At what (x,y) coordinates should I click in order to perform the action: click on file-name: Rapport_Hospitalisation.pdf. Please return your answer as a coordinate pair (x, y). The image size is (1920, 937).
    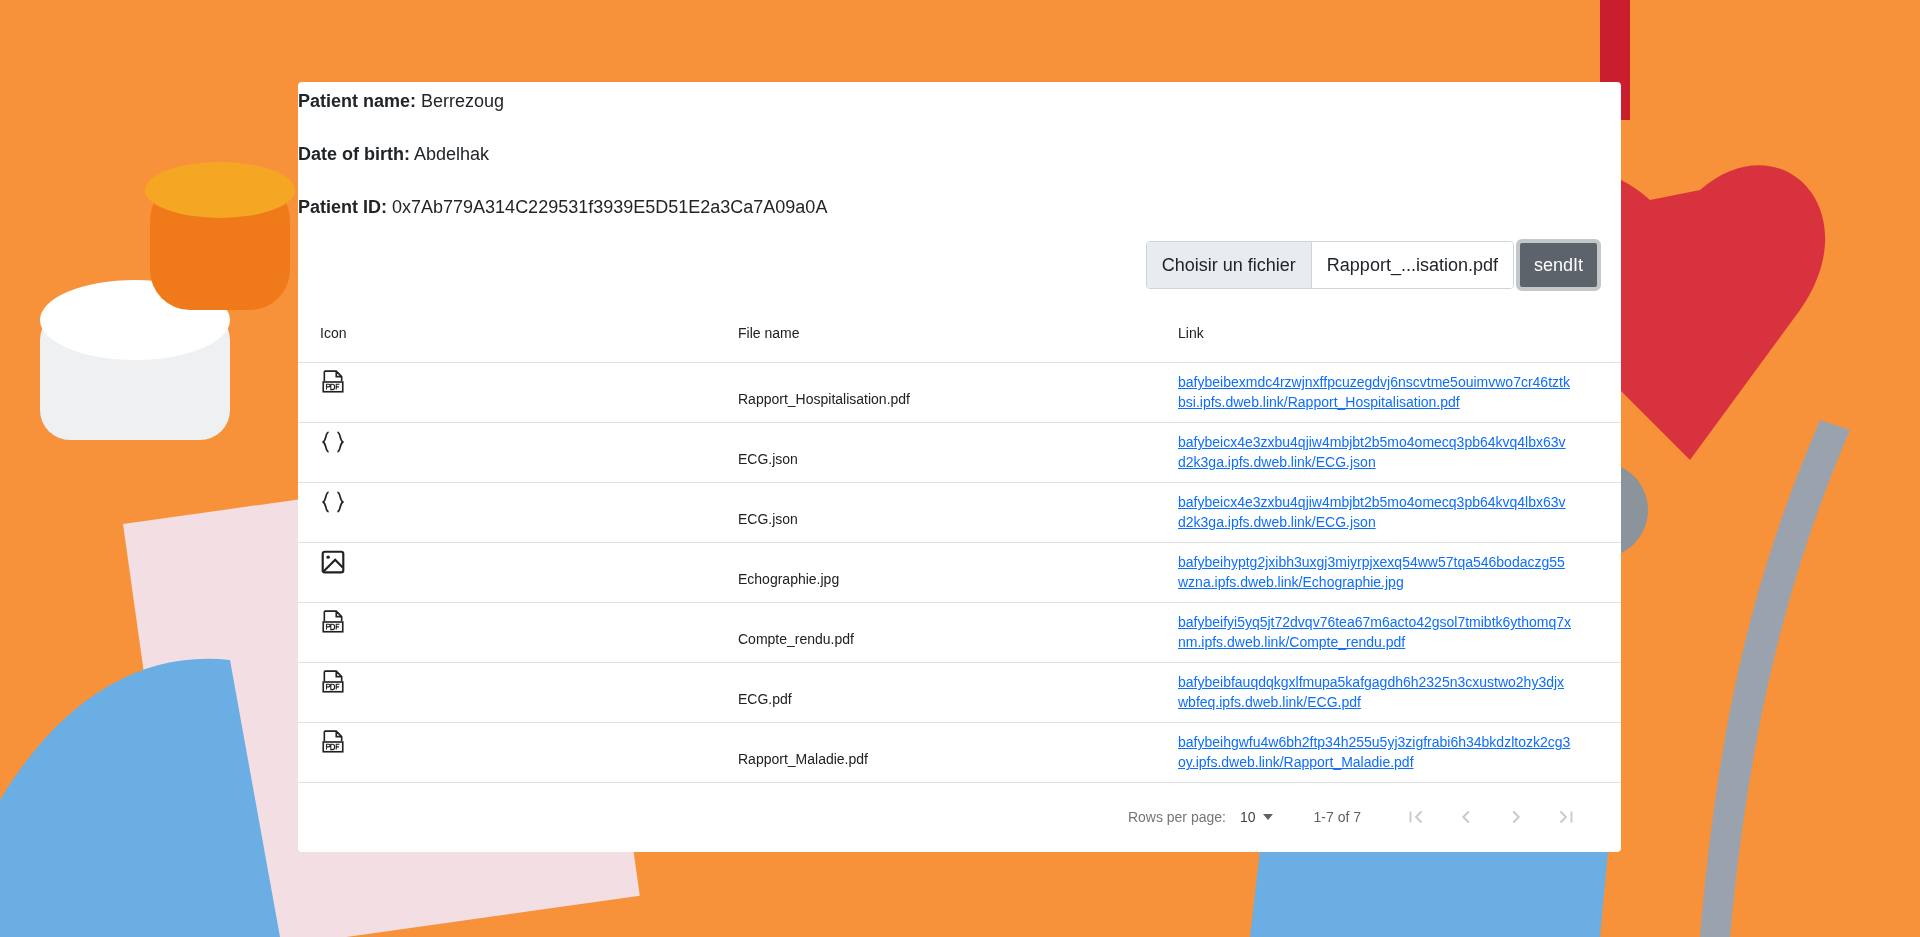
    Looking at the image, I should click on (824, 399).